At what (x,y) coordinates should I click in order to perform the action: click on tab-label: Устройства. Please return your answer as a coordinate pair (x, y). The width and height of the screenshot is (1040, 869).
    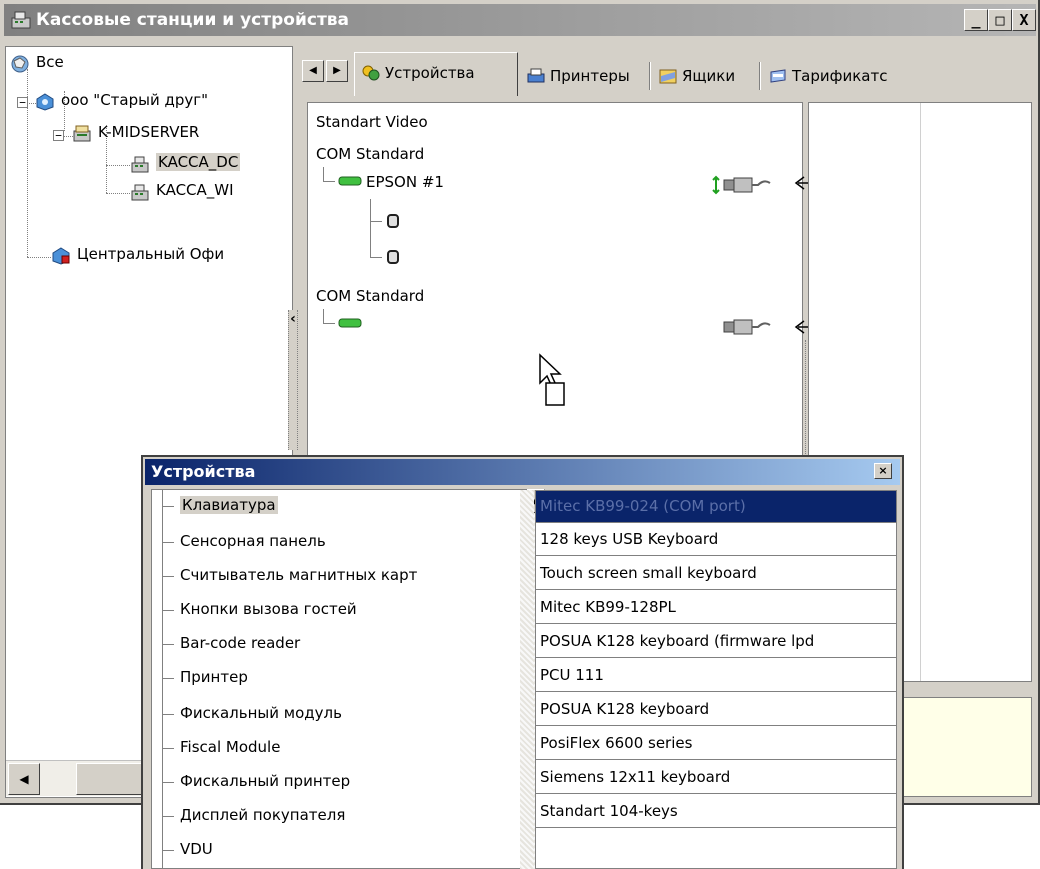
    Looking at the image, I should click on (430, 73).